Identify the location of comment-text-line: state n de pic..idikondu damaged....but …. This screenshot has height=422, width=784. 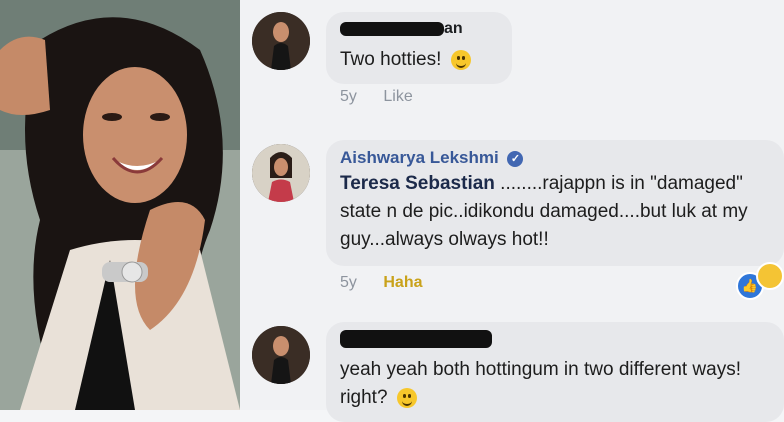
(544, 211).